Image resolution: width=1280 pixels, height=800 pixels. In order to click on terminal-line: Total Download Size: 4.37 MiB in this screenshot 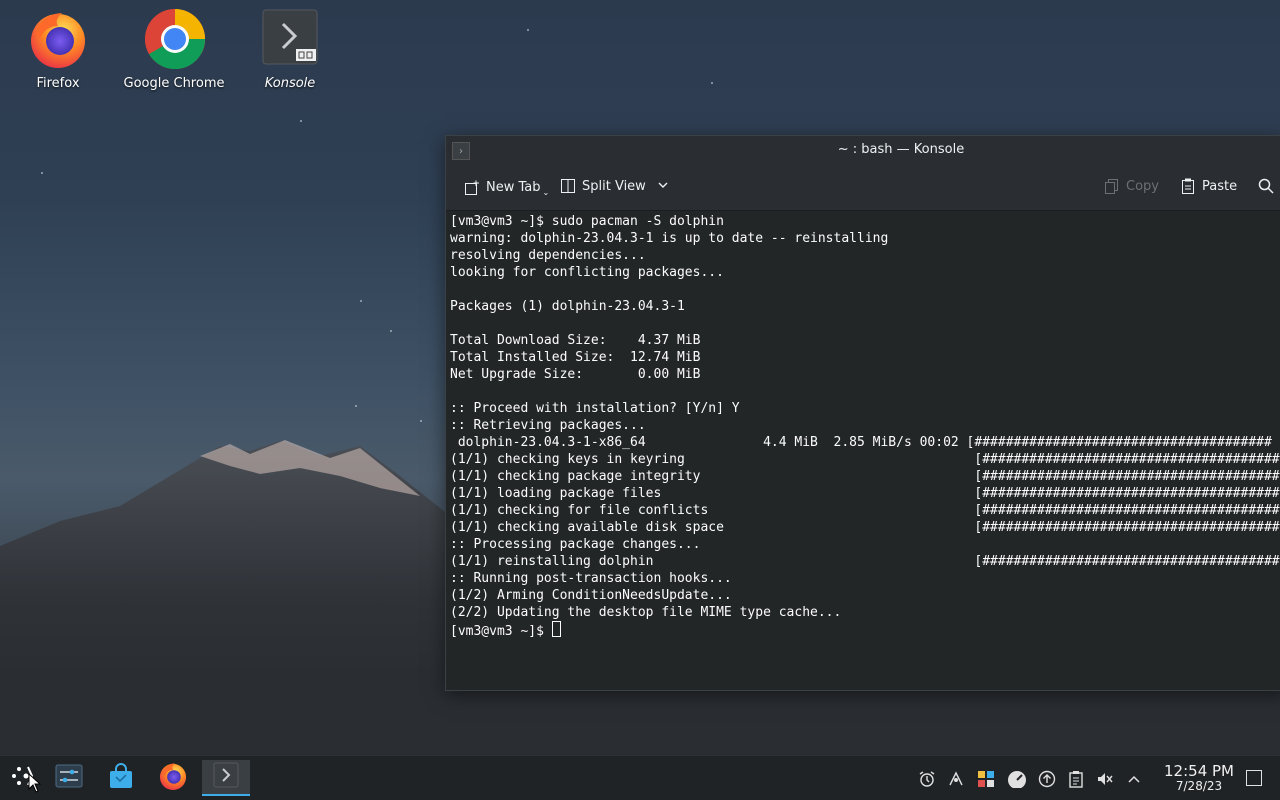, I will do `click(575, 340)`.